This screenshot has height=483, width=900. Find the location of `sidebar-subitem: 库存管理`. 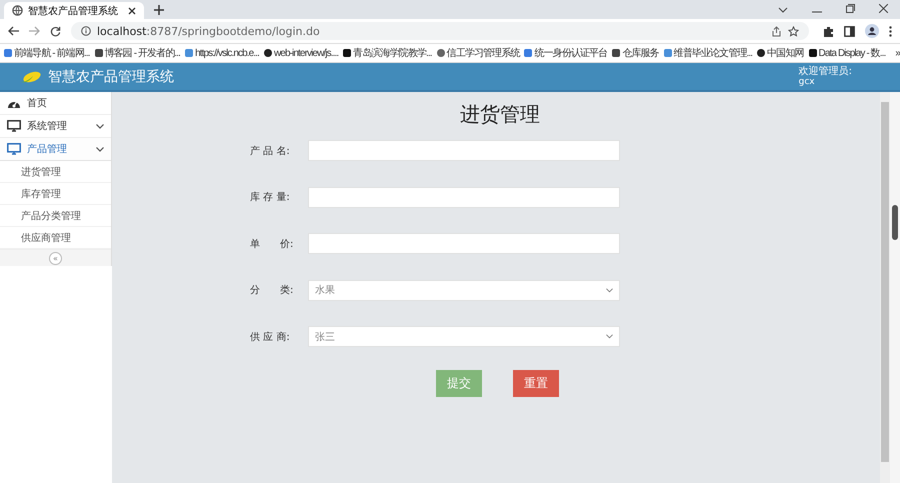

sidebar-subitem: 库存管理 is located at coordinates (55, 194).